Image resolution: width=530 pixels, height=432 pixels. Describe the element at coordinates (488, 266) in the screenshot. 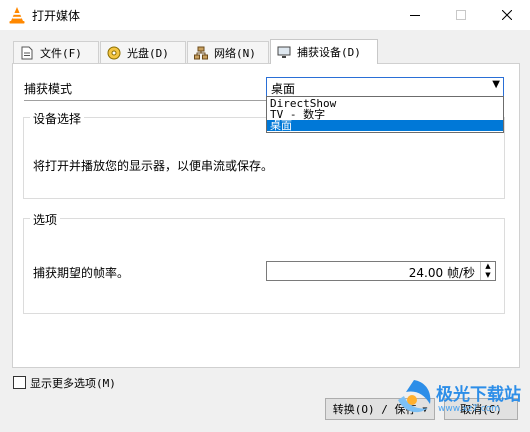

I see `spin-up-icon: ▲` at that location.